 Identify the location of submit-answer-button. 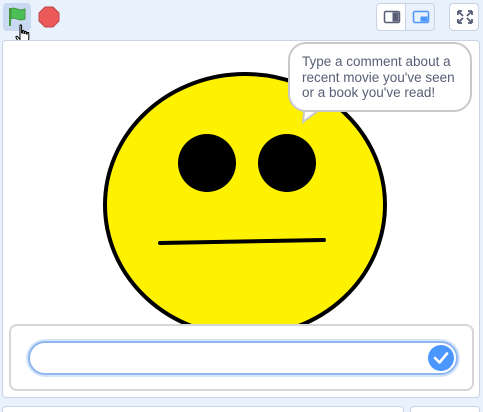
(441, 358).